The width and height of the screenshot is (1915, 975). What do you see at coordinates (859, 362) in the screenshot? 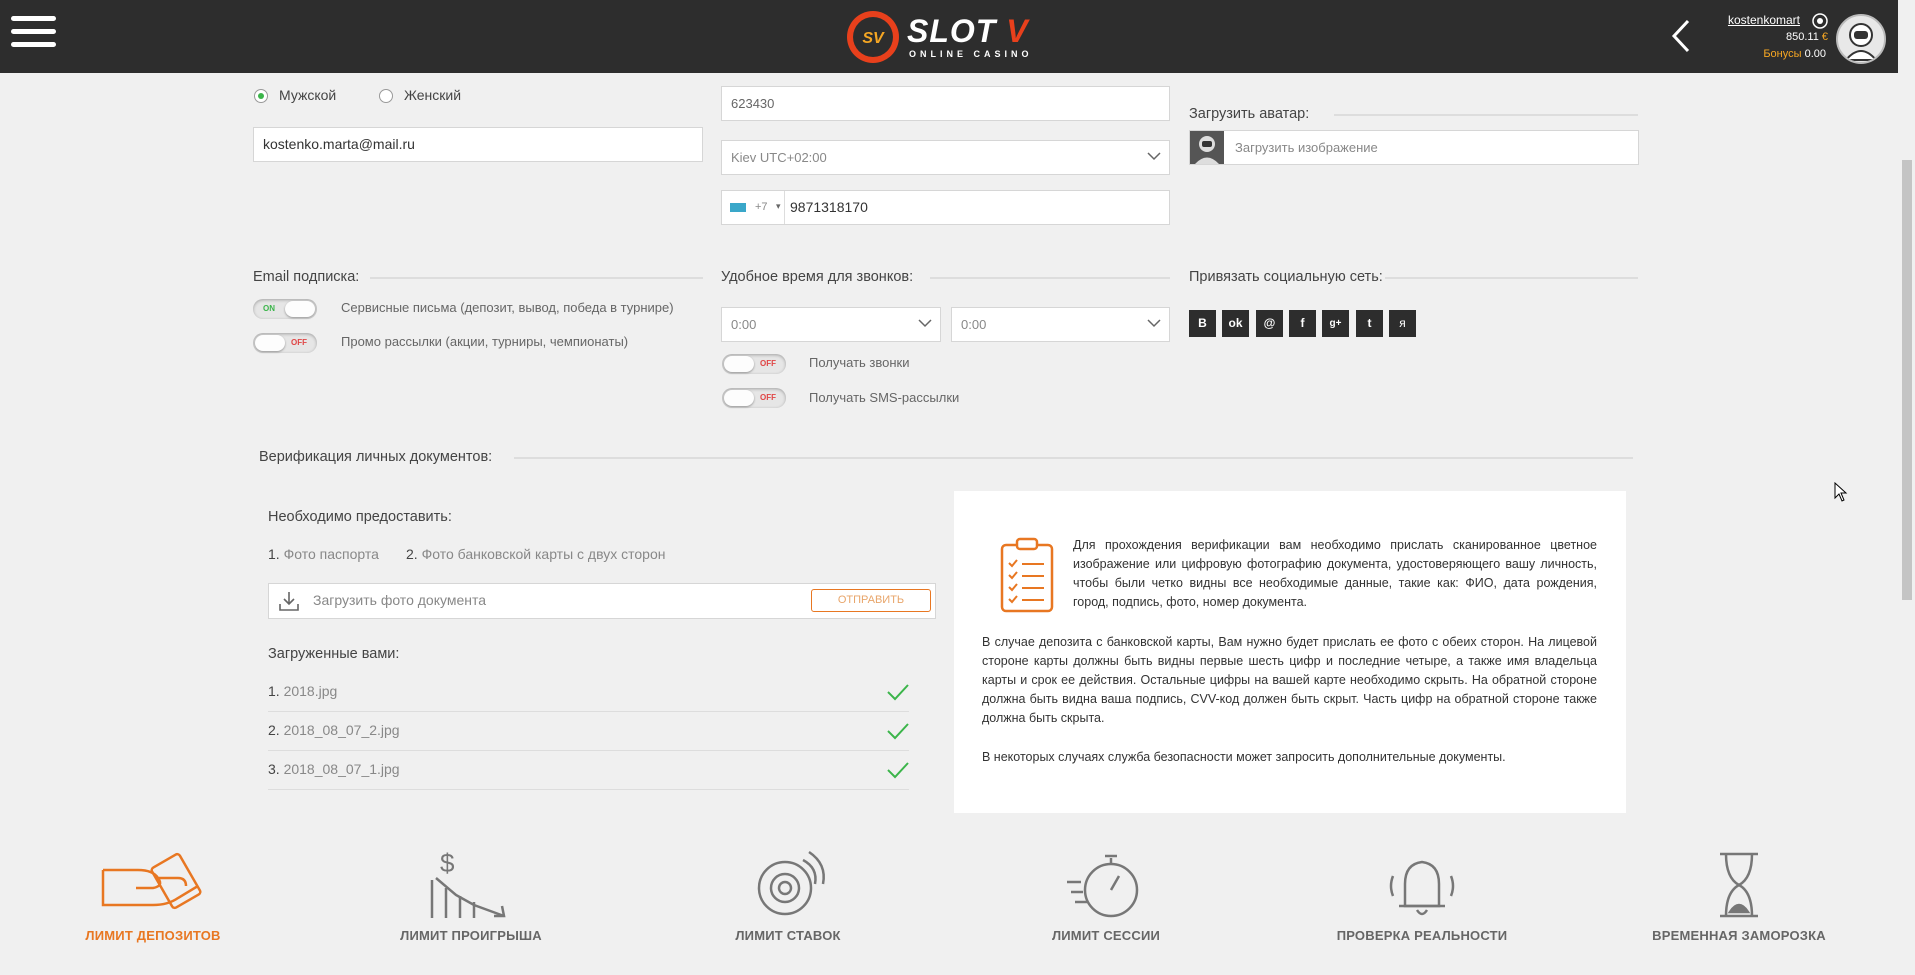
I see `receive-calls-label: Получать звонки` at bounding box center [859, 362].